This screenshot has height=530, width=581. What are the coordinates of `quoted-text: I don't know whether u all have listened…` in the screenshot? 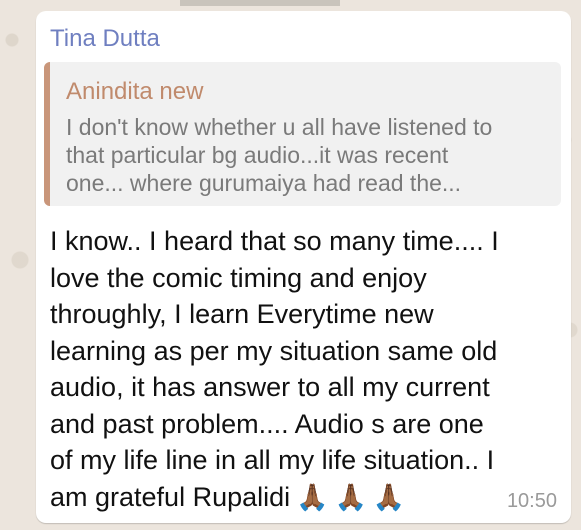 It's located at (311, 155).